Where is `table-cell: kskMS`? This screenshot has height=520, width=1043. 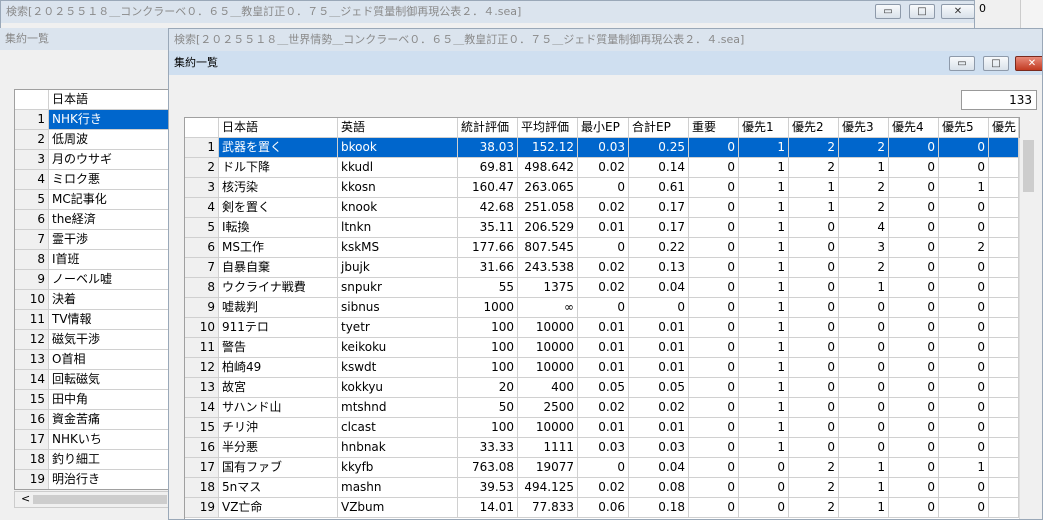
table-cell: kskMS is located at coordinates (398, 248).